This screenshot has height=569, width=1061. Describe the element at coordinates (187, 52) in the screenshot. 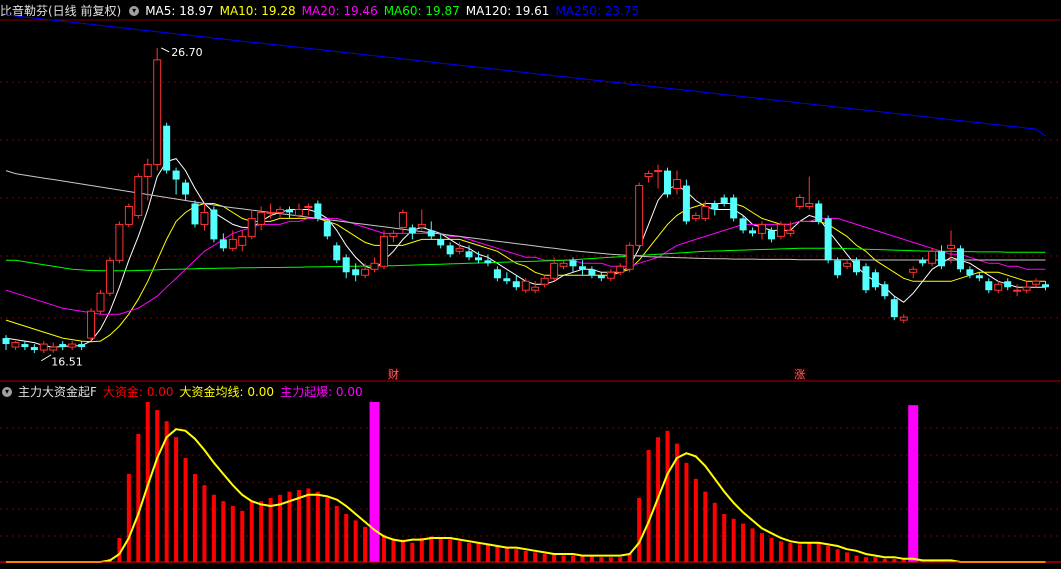

I see `high-price-label: 26.70` at that location.